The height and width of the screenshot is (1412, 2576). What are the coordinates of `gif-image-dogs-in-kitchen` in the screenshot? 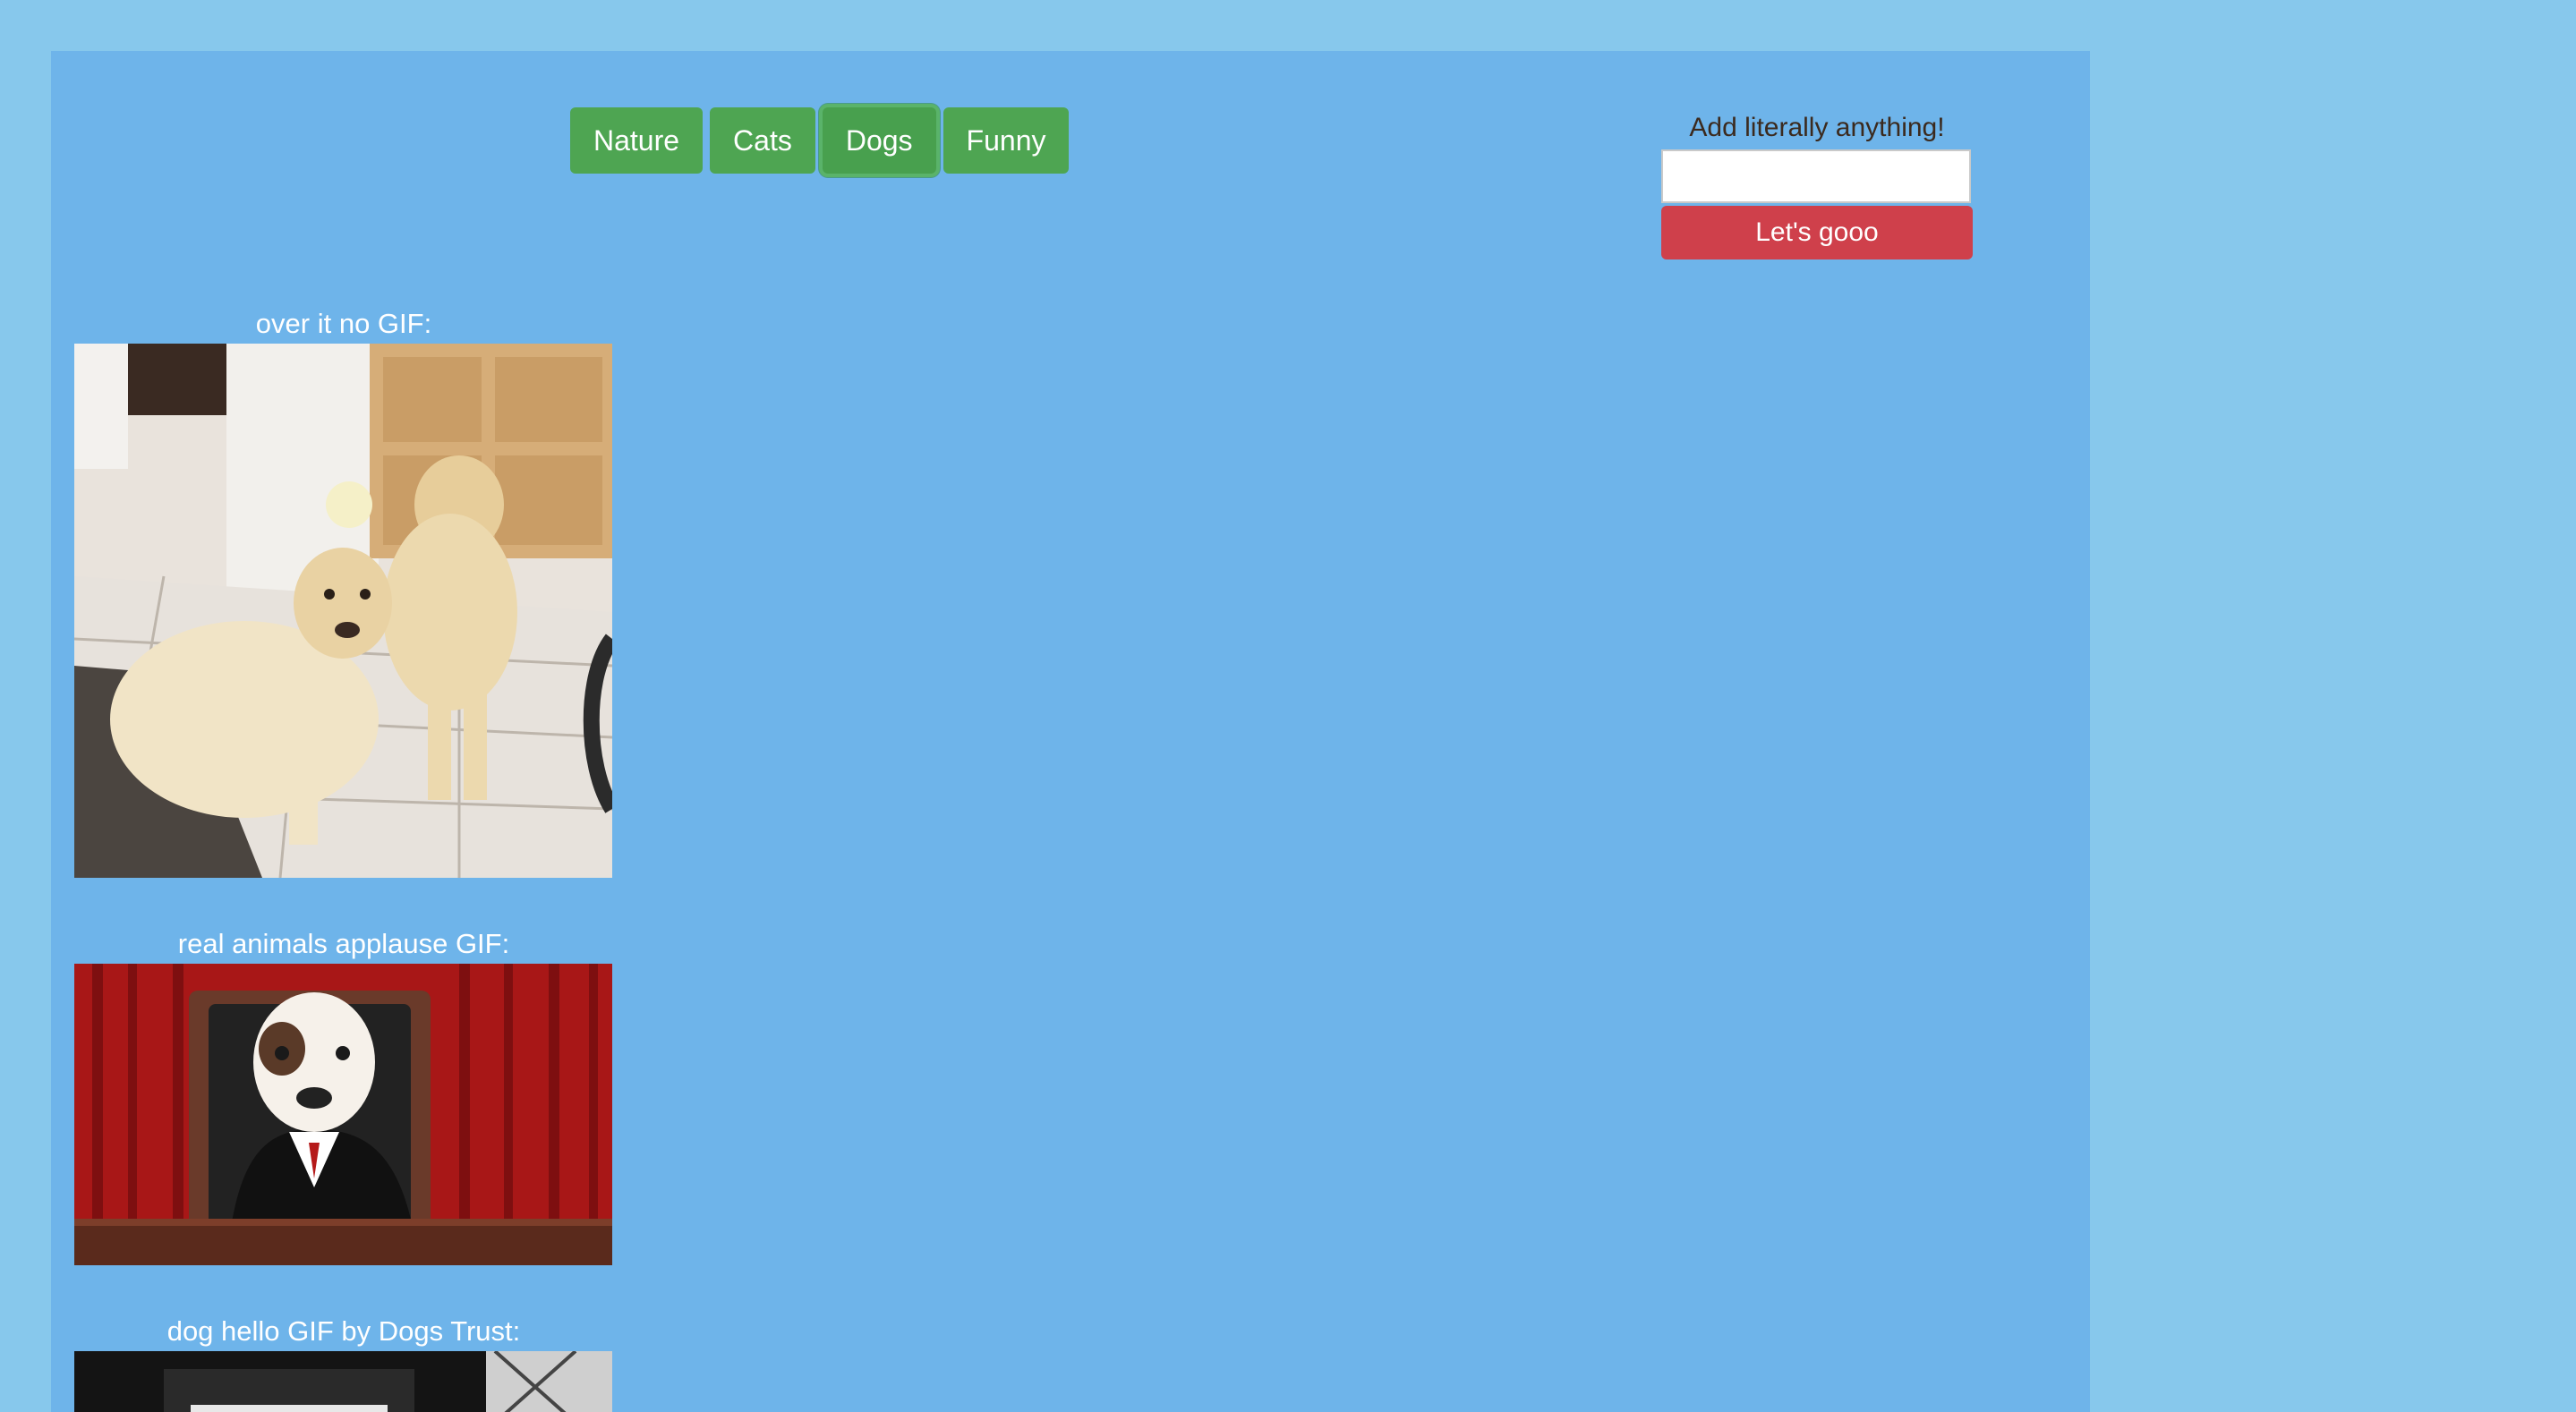 It's located at (343, 611).